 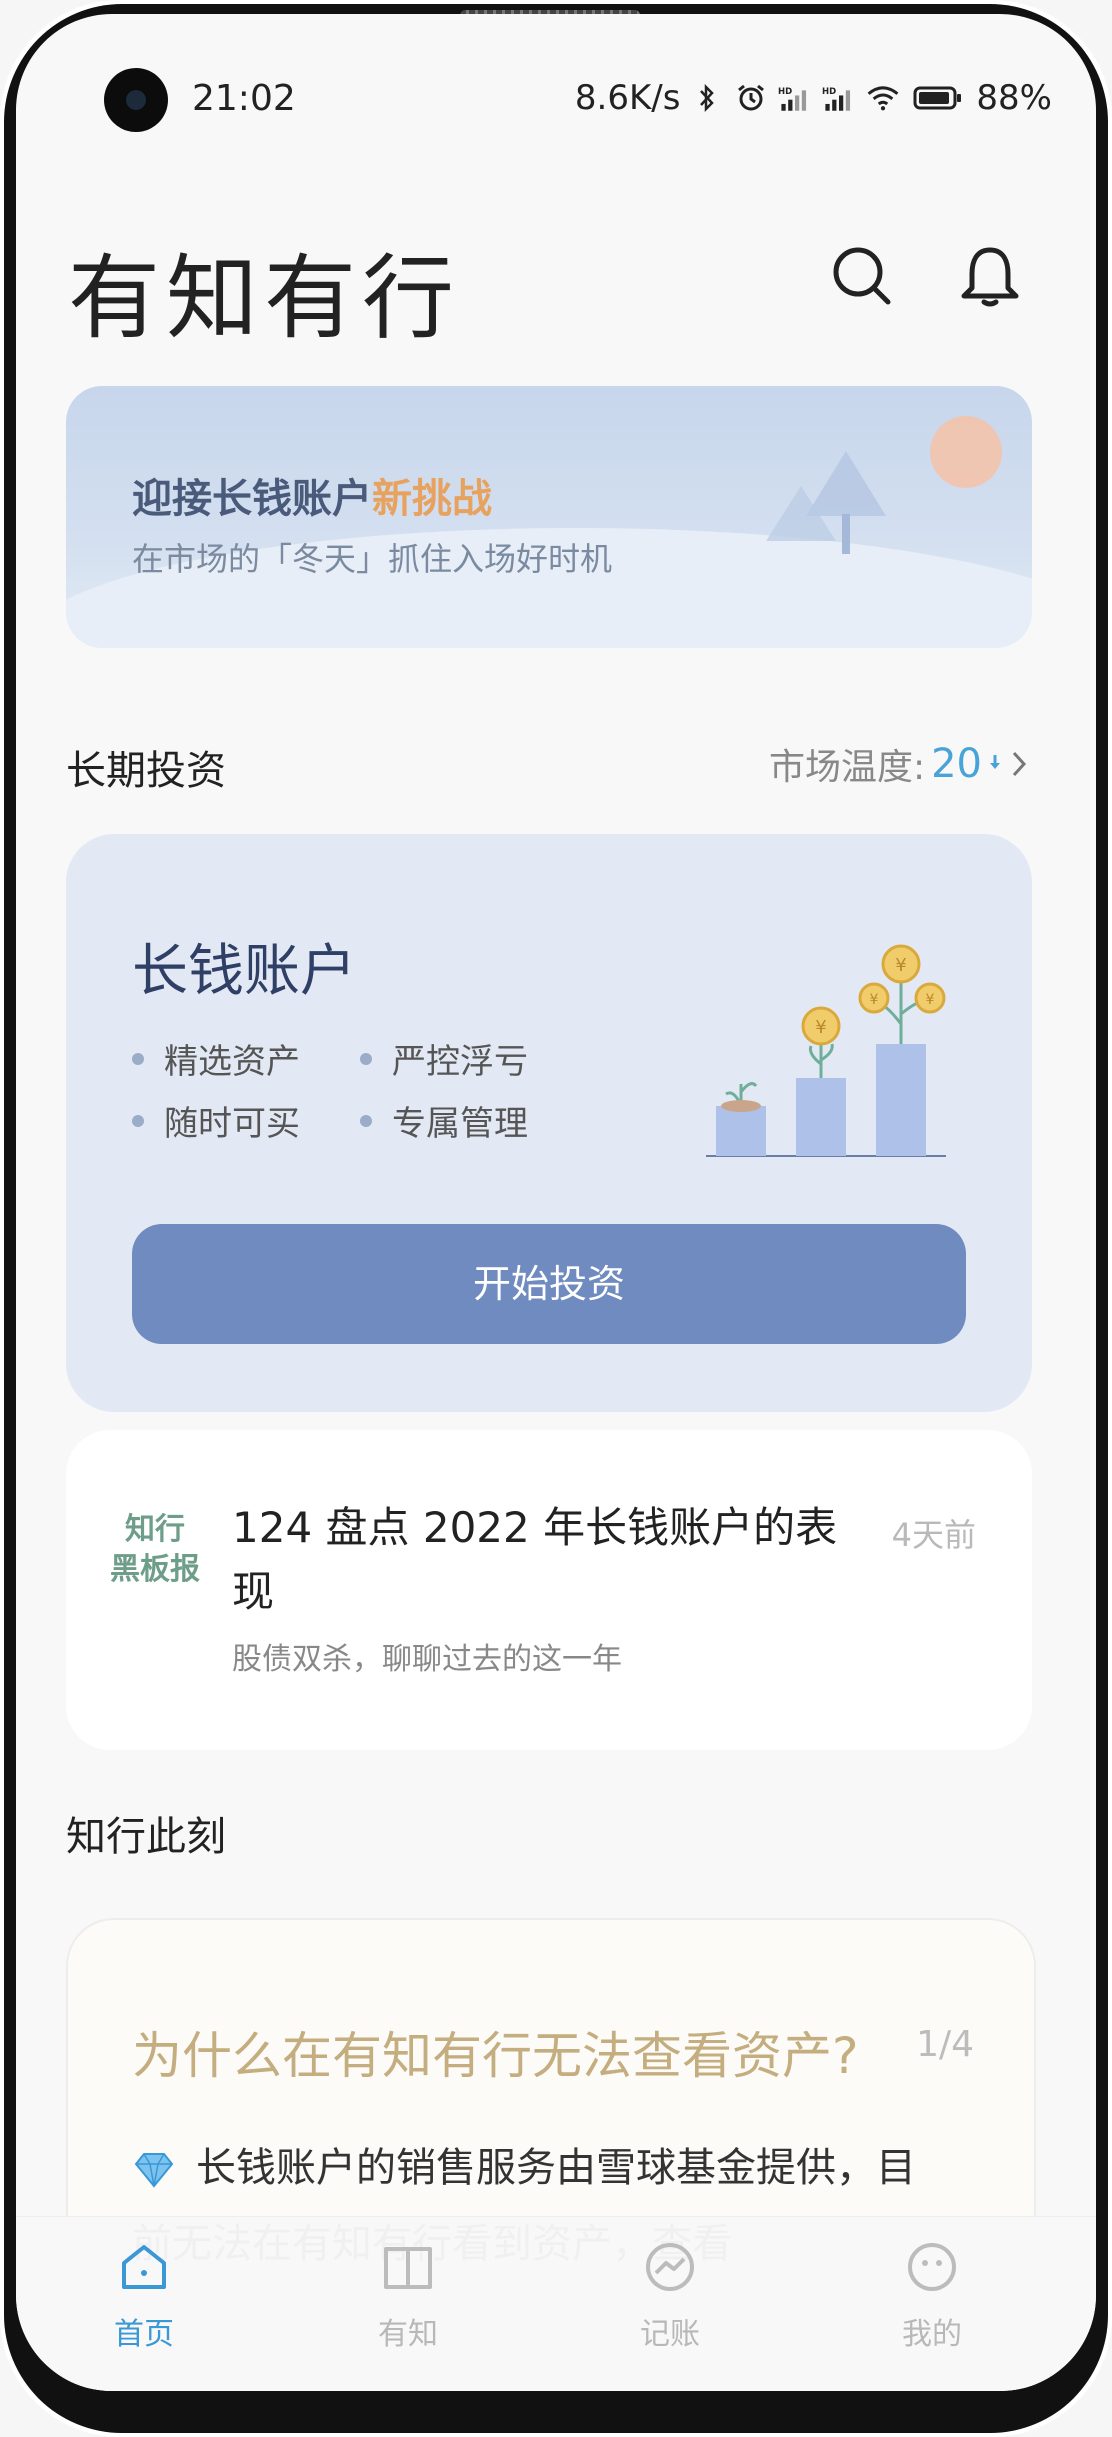 I want to click on account-title: 长钱账户, so click(x=244, y=971).